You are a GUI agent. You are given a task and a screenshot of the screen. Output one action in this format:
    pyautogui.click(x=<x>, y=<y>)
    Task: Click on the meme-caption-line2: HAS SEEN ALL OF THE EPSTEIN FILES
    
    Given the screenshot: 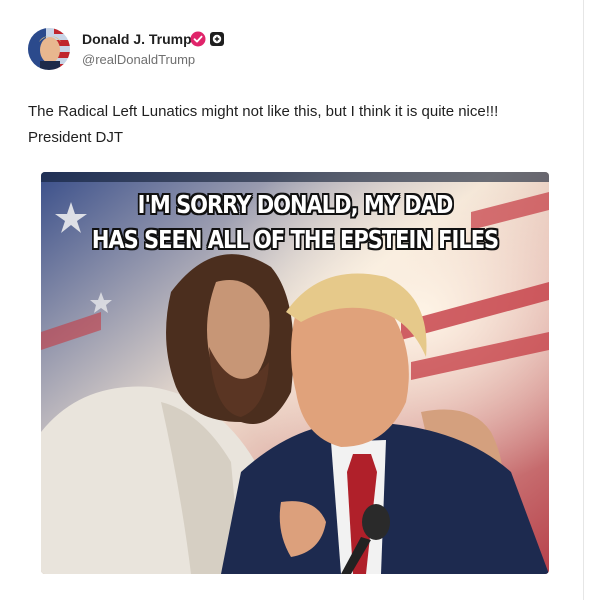 What is the action you would take?
    pyautogui.click(x=295, y=239)
    